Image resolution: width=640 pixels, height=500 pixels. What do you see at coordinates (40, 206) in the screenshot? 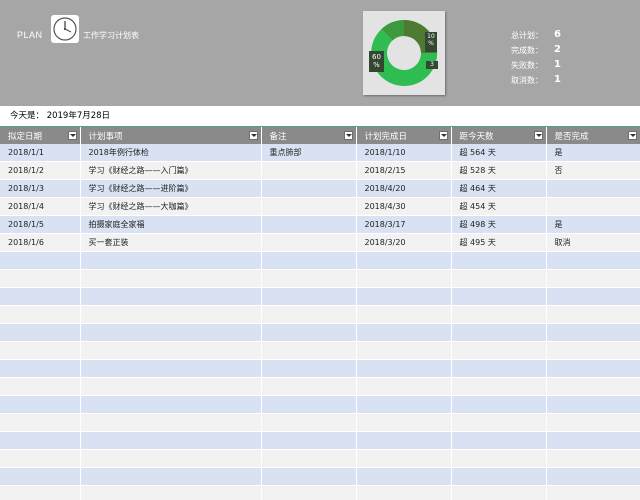
I see `table-cell: 2018/1/4` at bounding box center [40, 206].